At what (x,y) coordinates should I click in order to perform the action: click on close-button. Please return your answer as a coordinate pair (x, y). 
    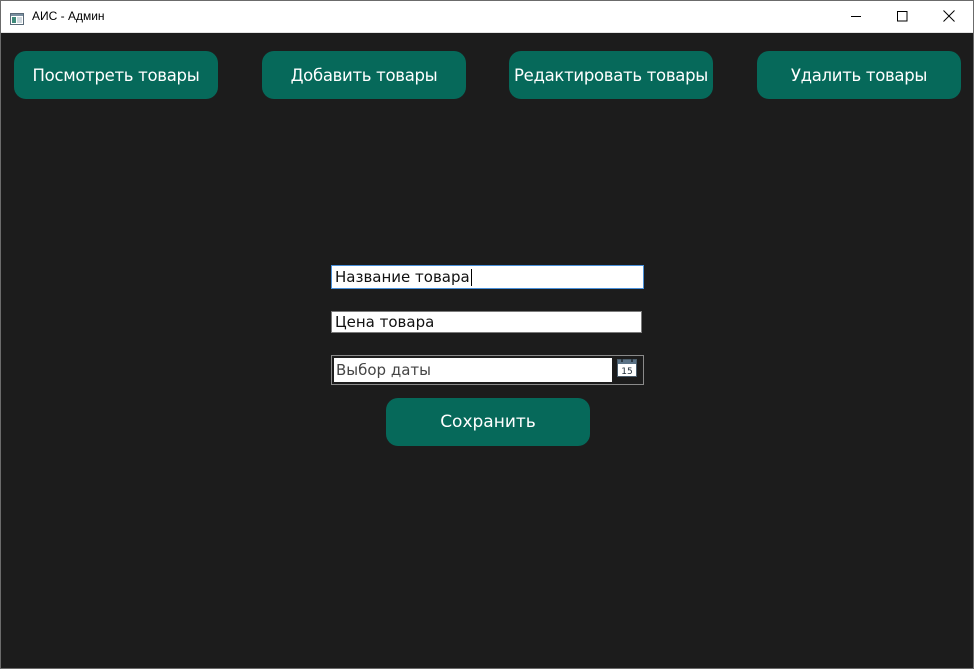
    Looking at the image, I should click on (949, 16).